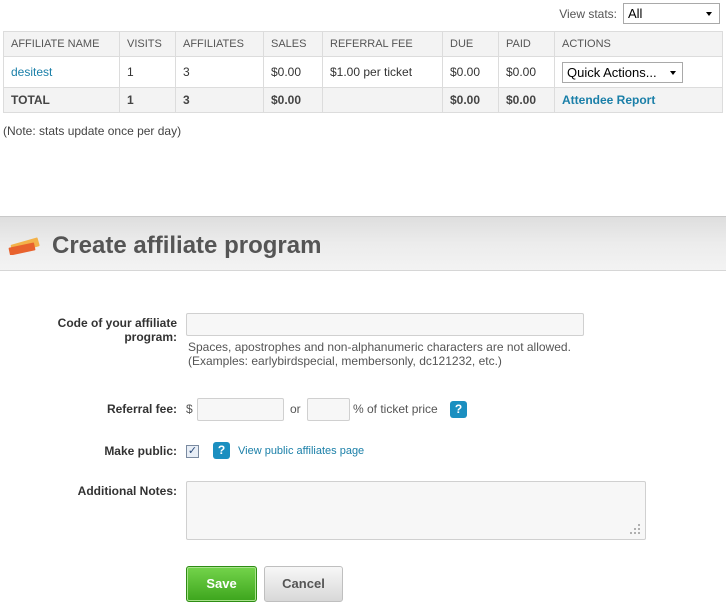 This screenshot has width=726, height=609. What do you see at coordinates (470, 72) in the screenshot?
I see `cell-due: $0.00` at bounding box center [470, 72].